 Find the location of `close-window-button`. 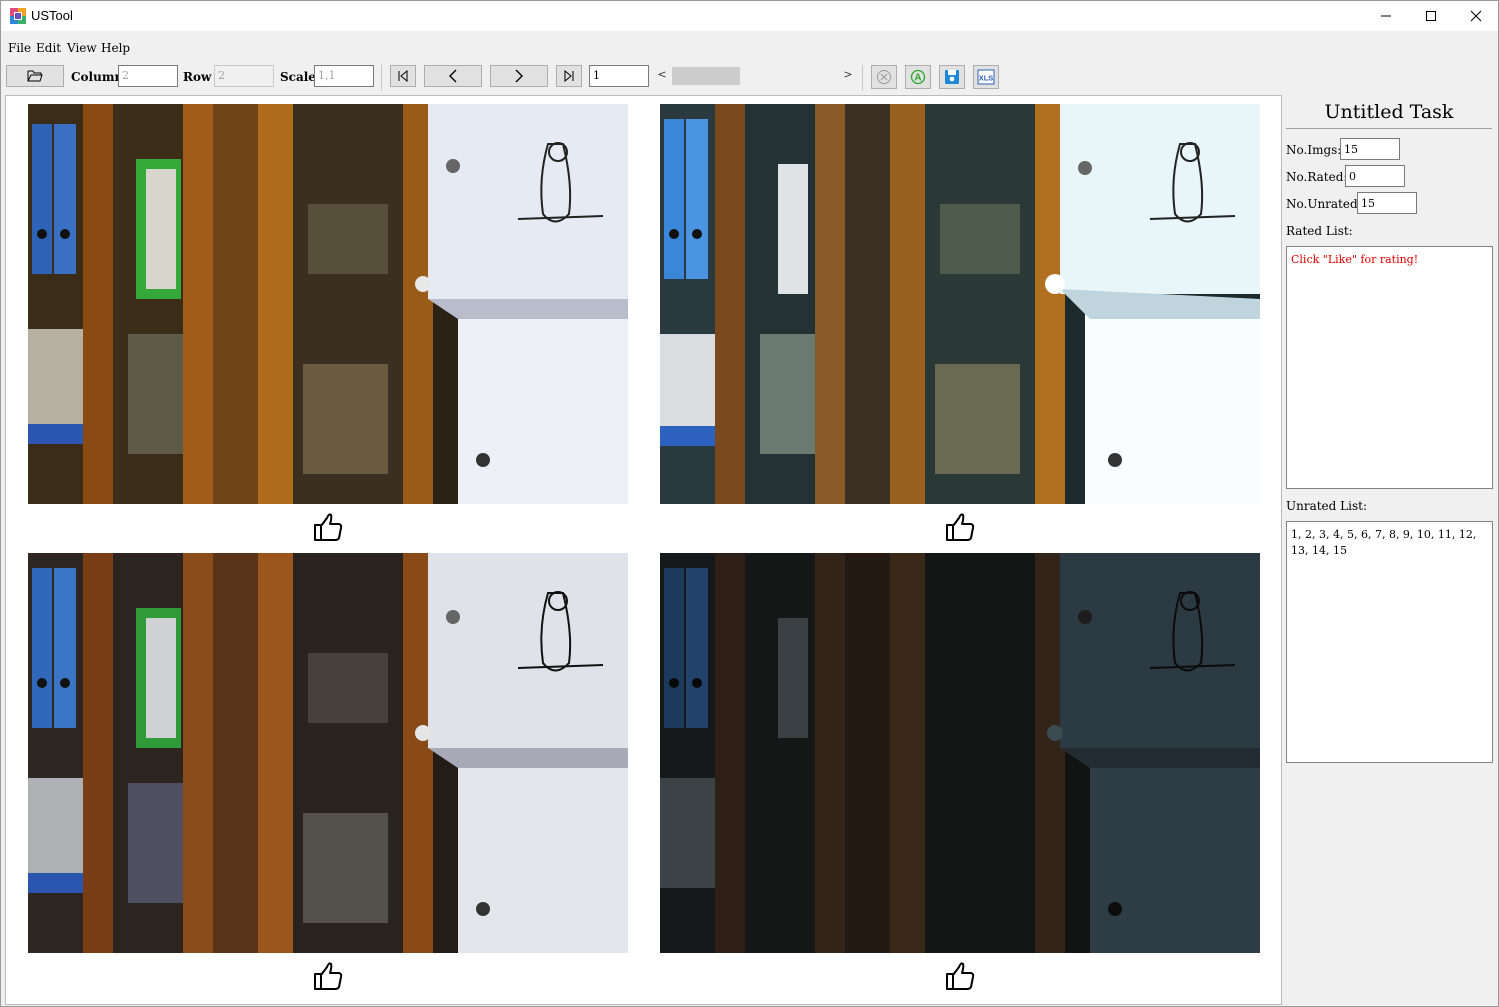

close-window-button is located at coordinates (1476, 16).